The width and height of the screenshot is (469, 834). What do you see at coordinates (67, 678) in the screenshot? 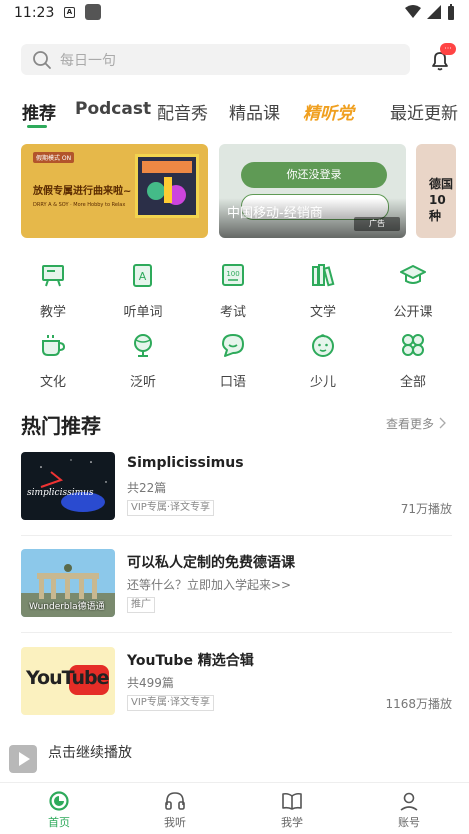
I see `youtube-logo: YouTube` at bounding box center [67, 678].